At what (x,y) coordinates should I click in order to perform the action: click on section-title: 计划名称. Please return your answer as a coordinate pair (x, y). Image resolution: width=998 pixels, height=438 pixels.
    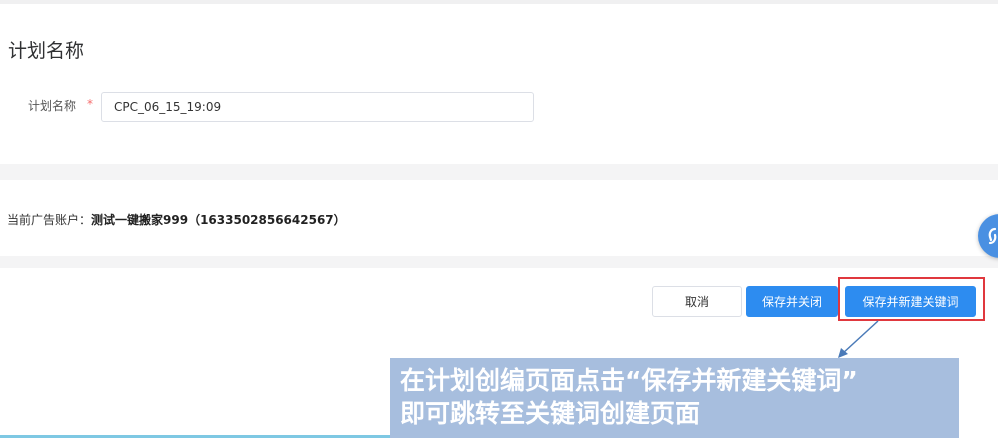
    Looking at the image, I should click on (46, 51).